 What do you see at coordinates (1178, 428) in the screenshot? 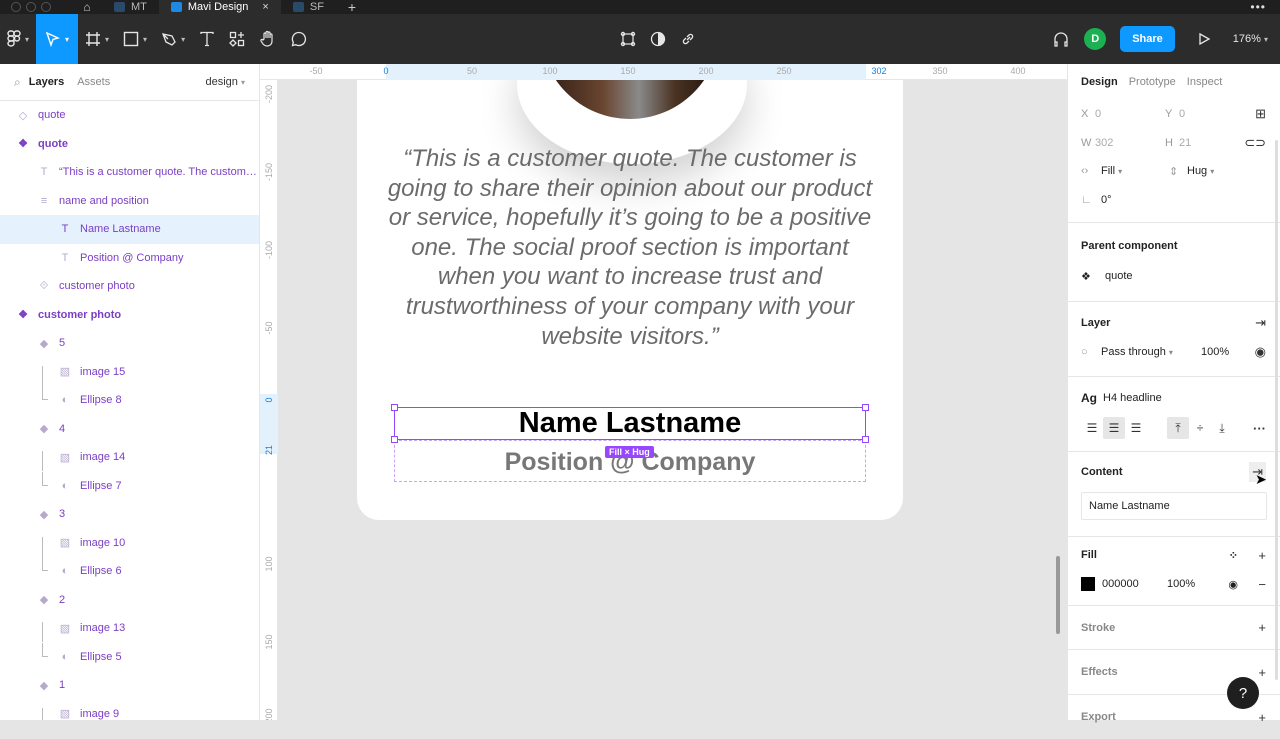
I see `align-top-icon: ⤒` at bounding box center [1178, 428].